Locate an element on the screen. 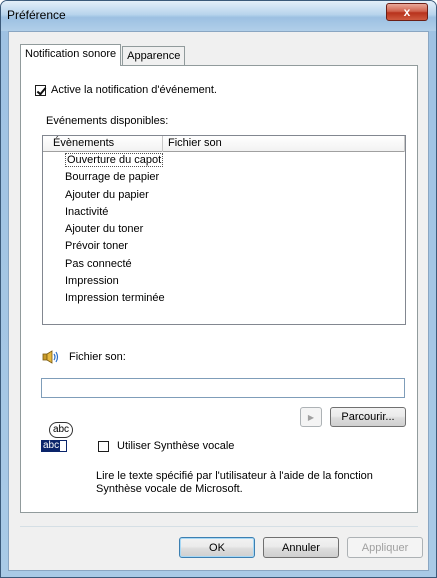  tts-row: Utiliser Synthèse vocale is located at coordinates (166, 446).